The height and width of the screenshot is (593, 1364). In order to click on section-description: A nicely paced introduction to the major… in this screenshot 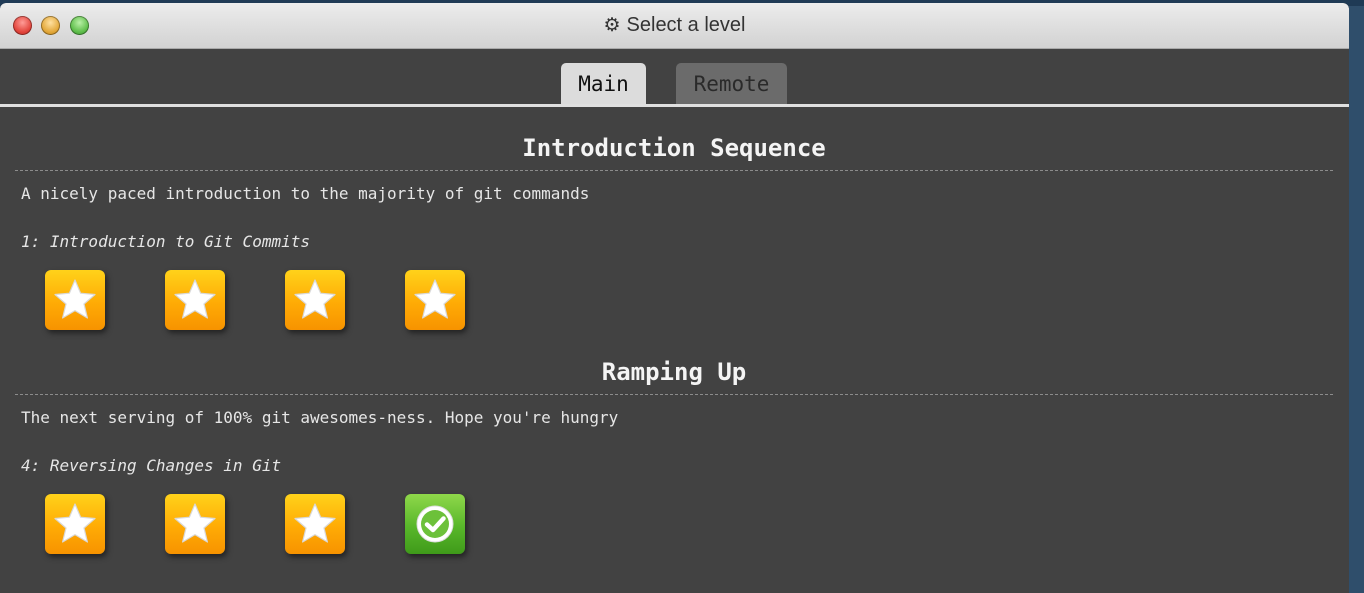, I will do `click(305, 193)`.